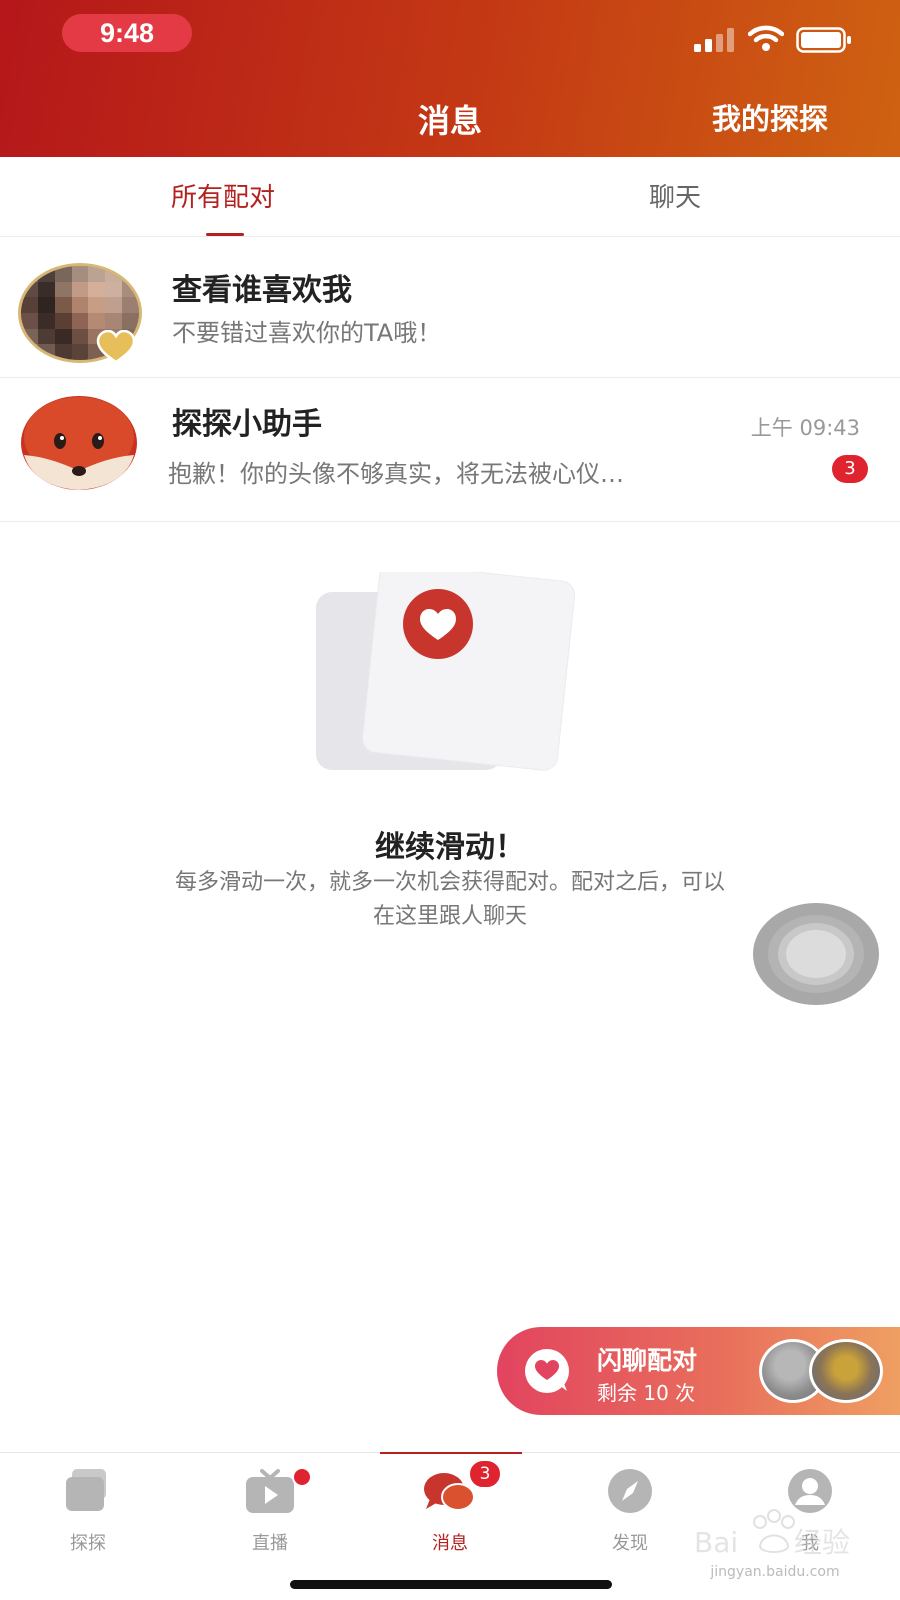 Image resolution: width=900 pixels, height=1600 pixels. Describe the element at coordinates (647, 1360) in the screenshot. I see `flash-match-title: 闪聊配对` at that location.